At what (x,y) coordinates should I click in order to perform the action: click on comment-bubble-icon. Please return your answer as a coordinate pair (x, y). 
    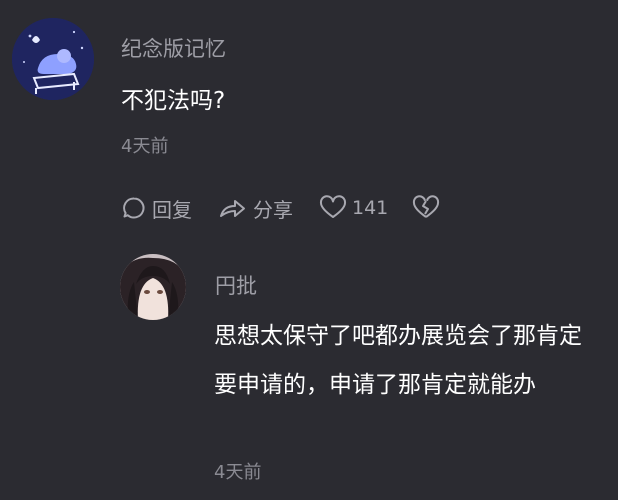
    Looking at the image, I should click on (134, 208).